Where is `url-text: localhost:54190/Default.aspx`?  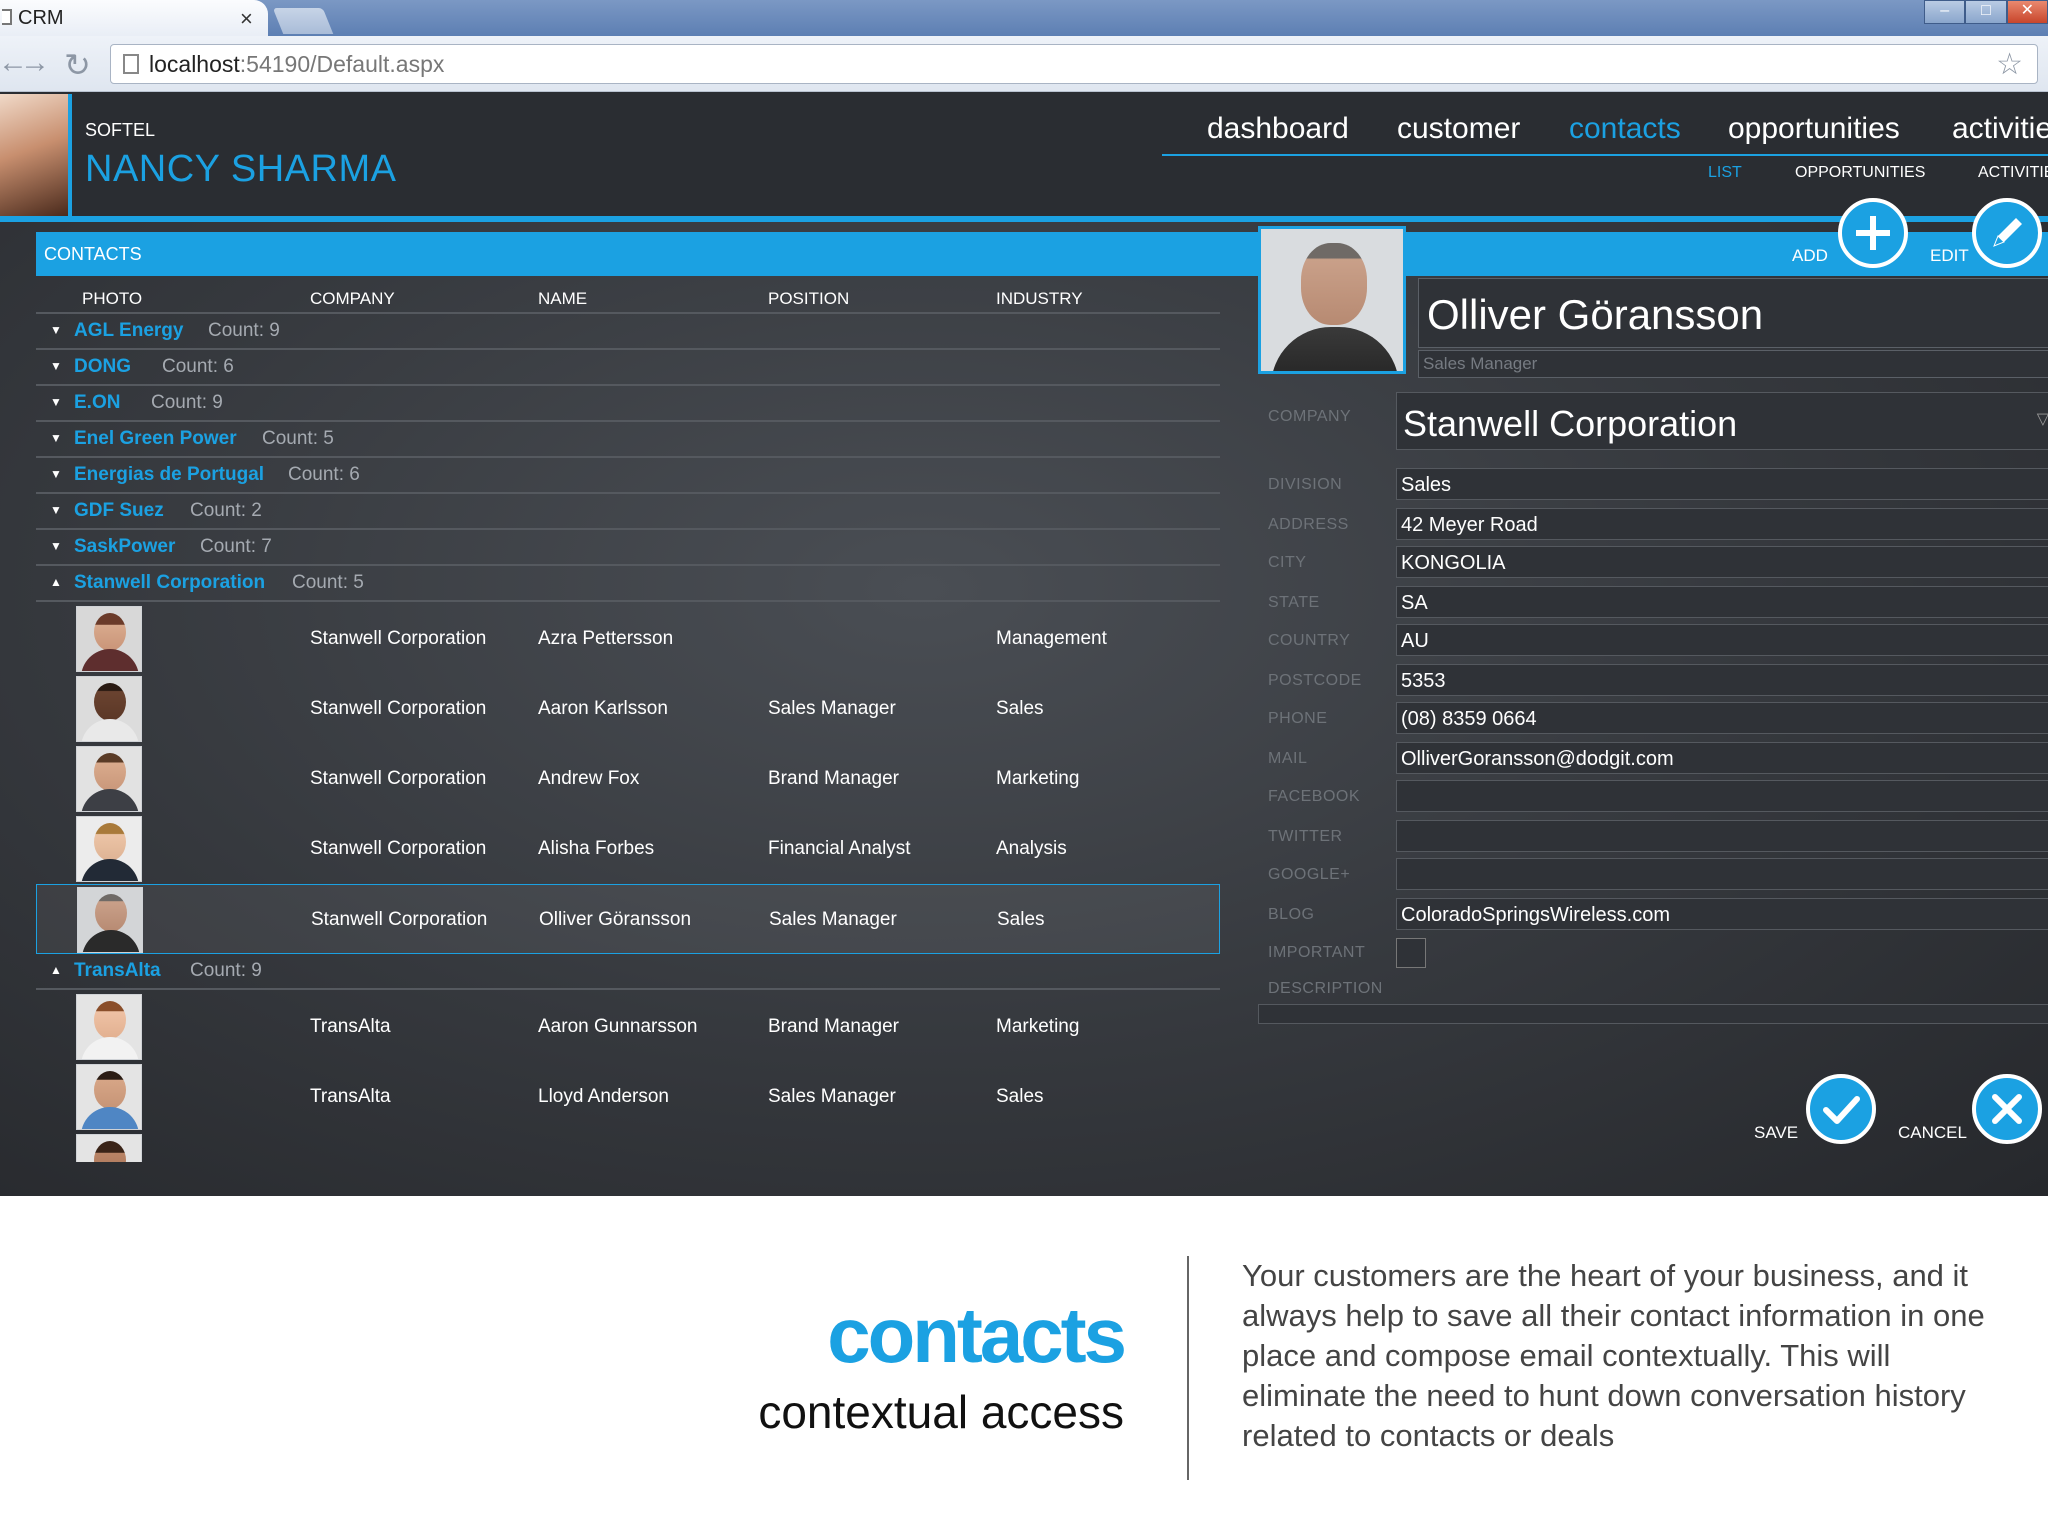
url-text: localhost:54190/Default.aspx is located at coordinates (296, 64).